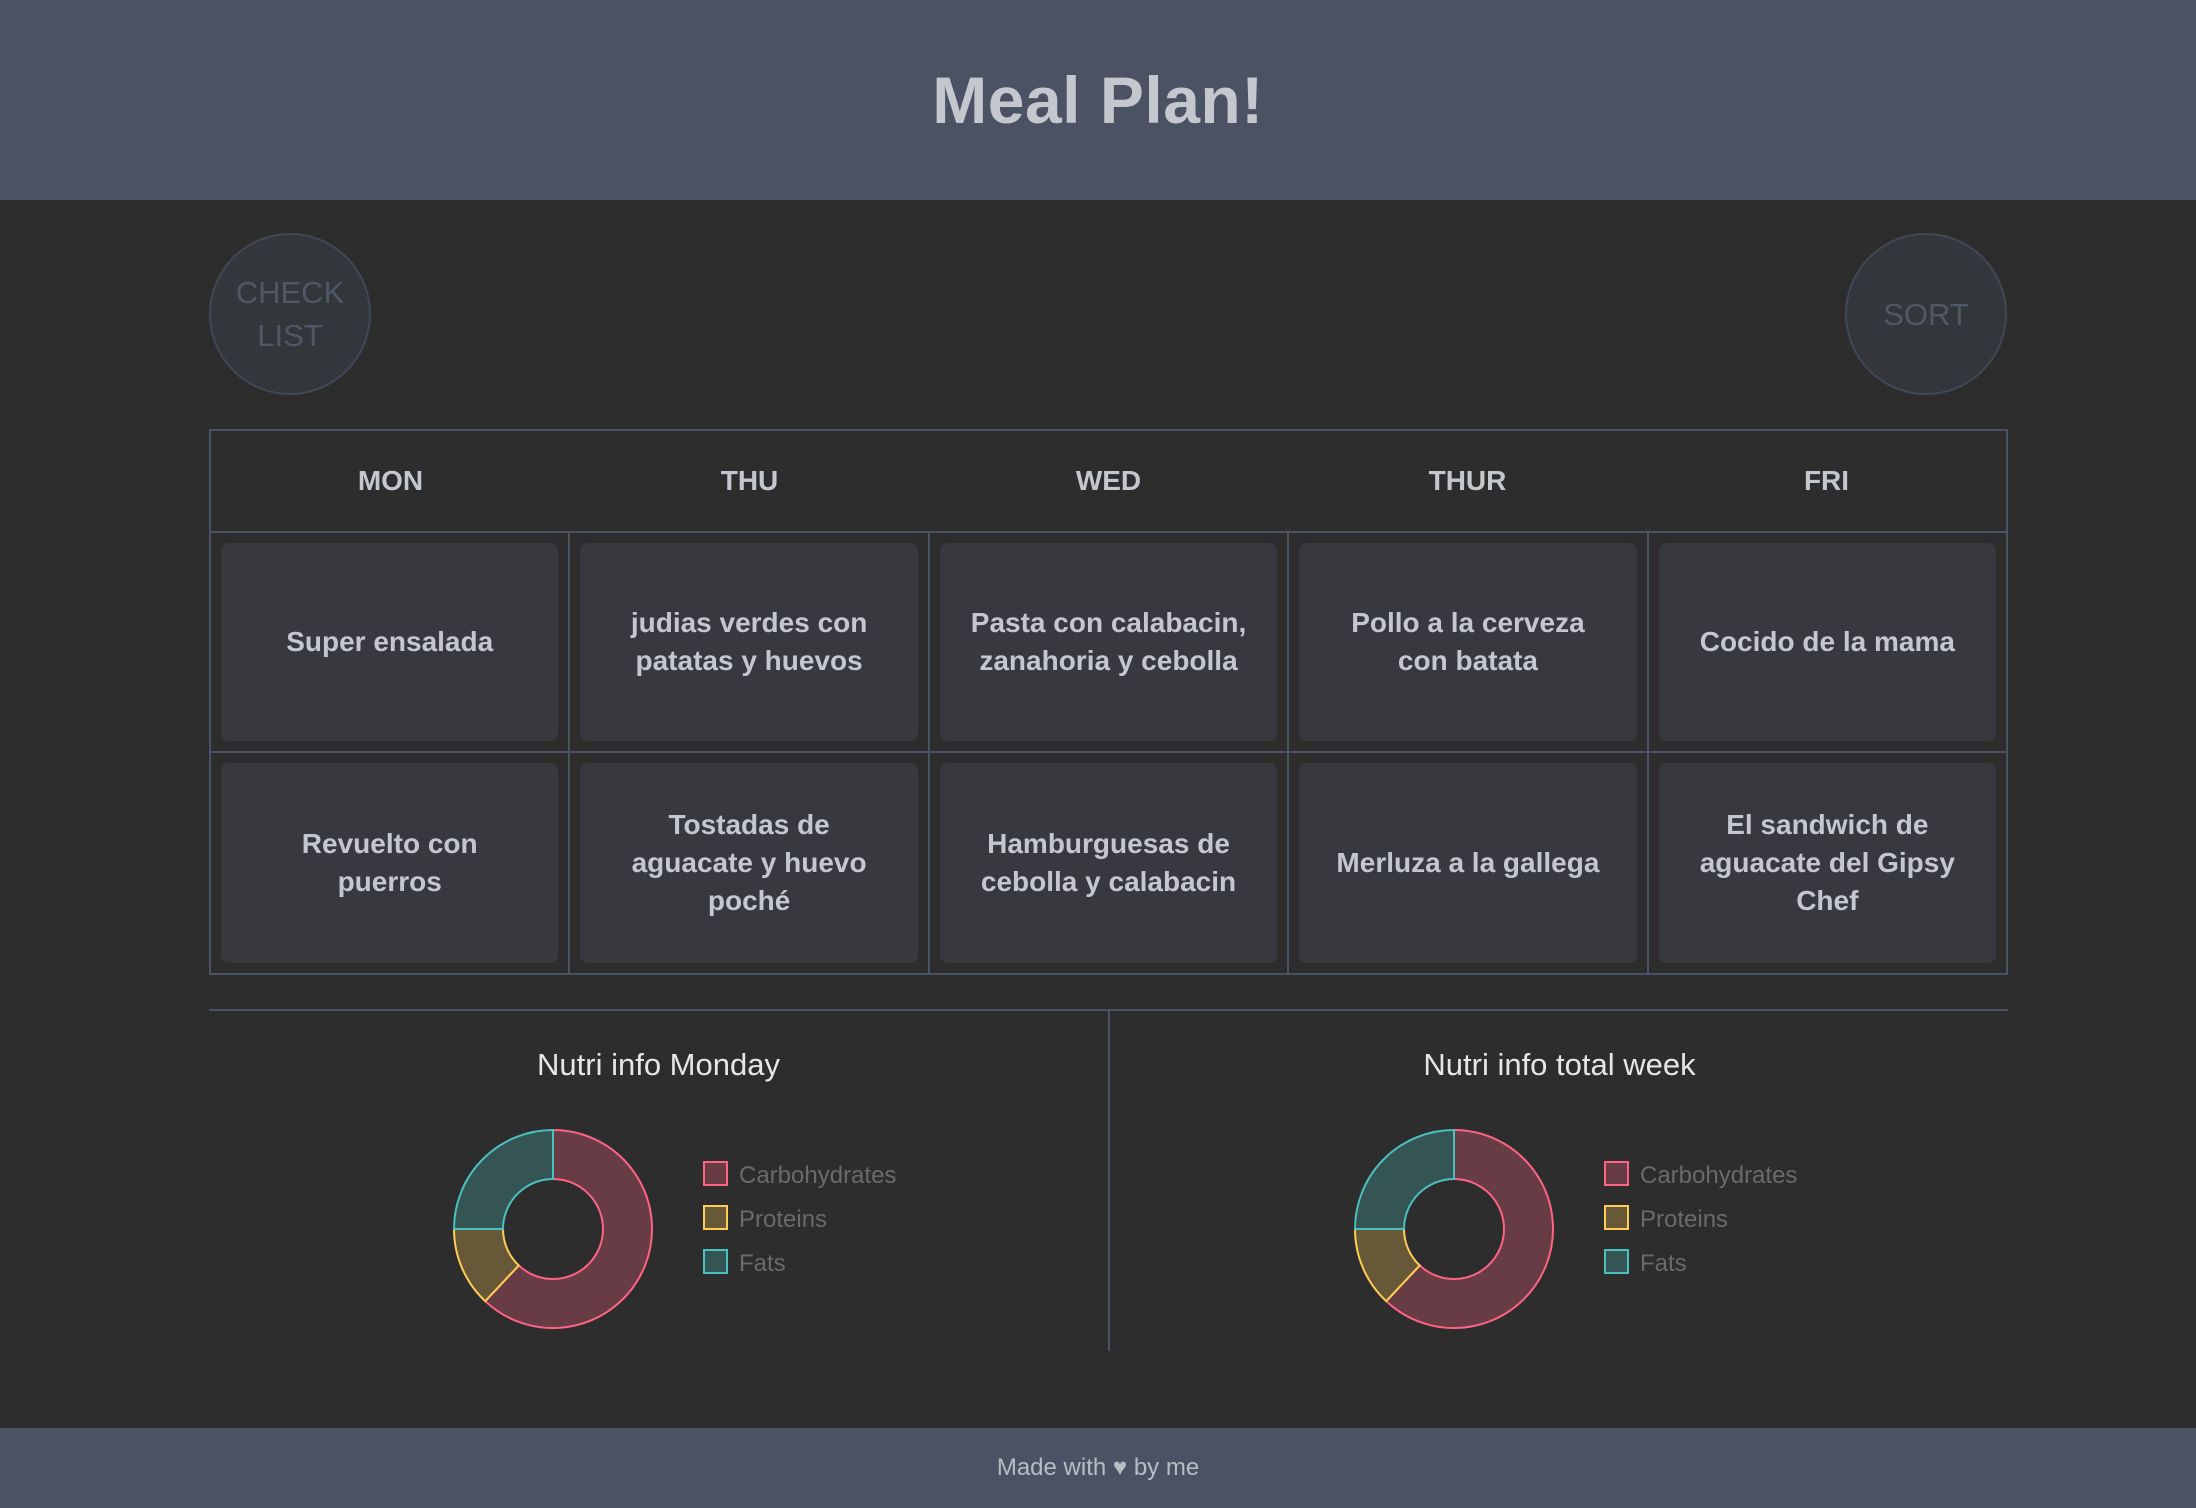  What do you see at coordinates (658, 1064) in the screenshot?
I see `chart-title-monday: Nutri info Monday` at bounding box center [658, 1064].